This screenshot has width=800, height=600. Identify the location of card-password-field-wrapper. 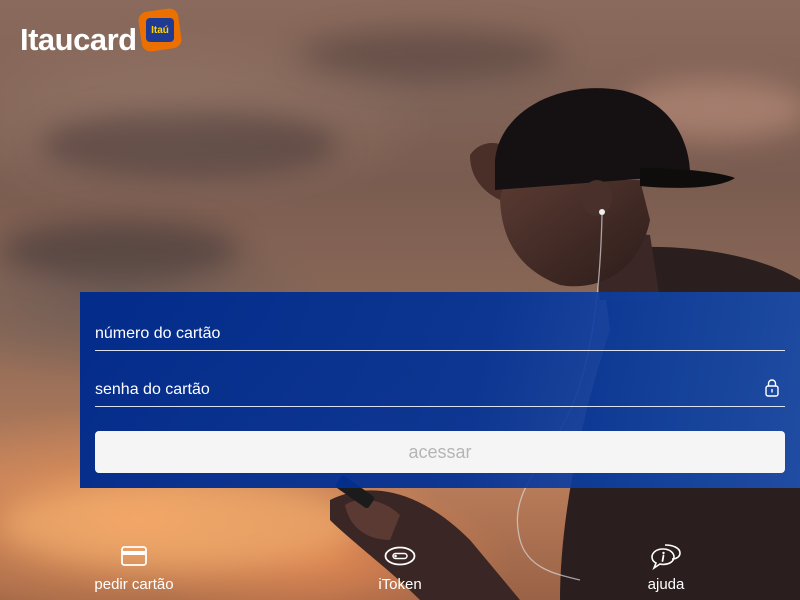
(440, 391).